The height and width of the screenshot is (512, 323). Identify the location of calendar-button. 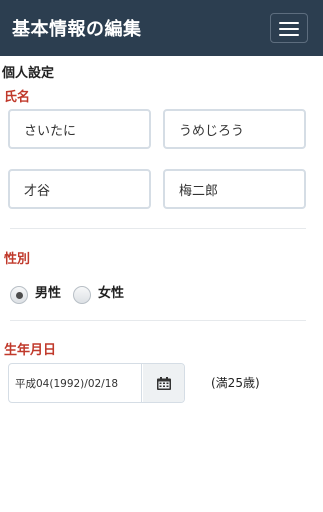
(163, 383).